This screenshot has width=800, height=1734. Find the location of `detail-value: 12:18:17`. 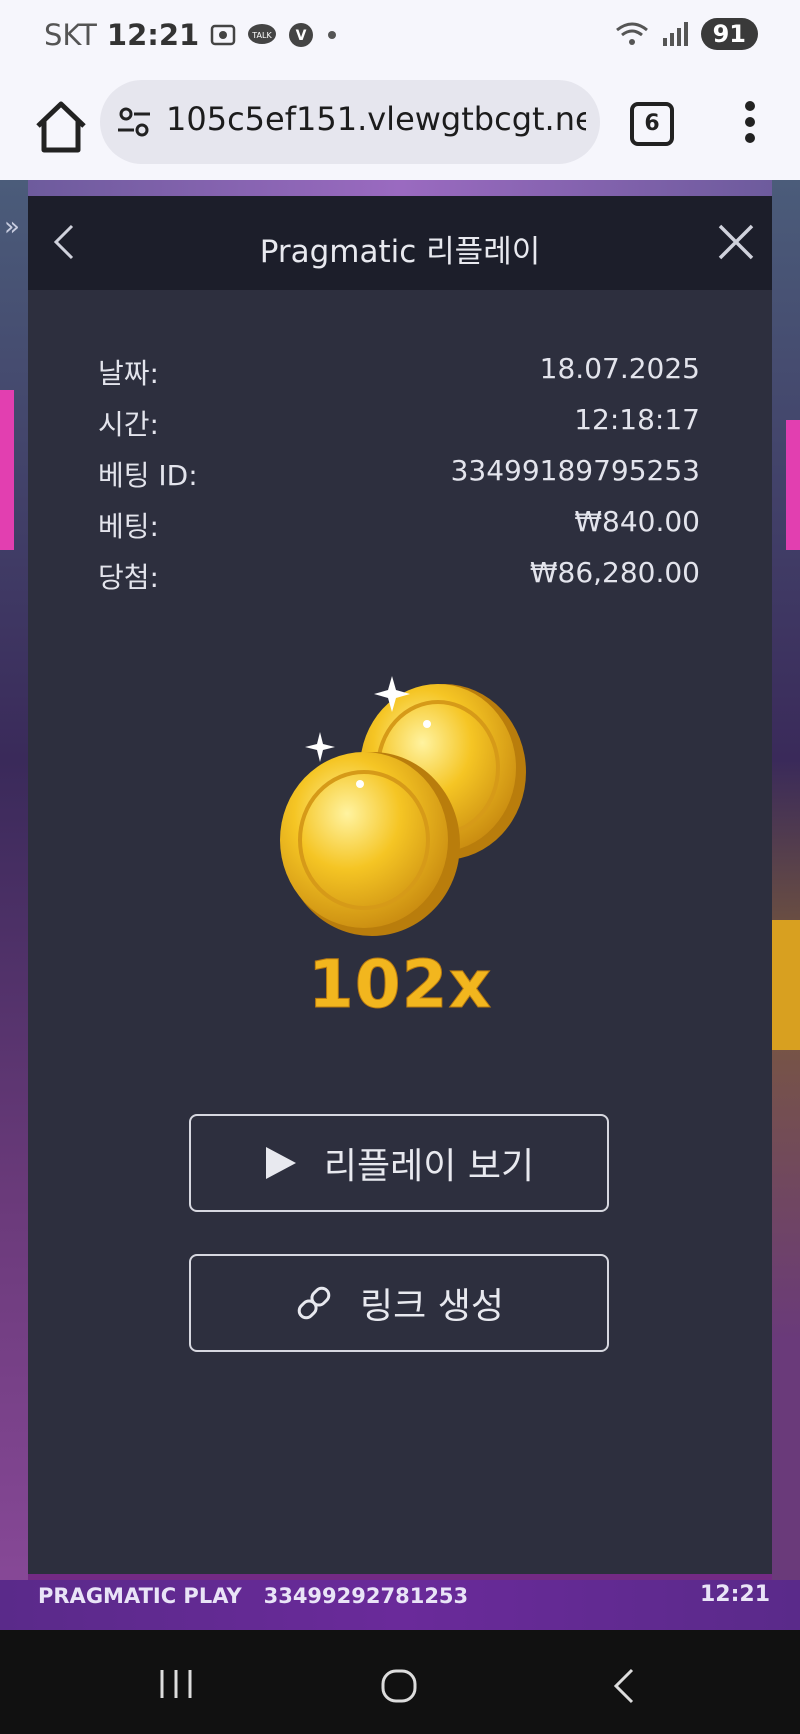

detail-value: 12:18:17 is located at coordinates (637, 419).